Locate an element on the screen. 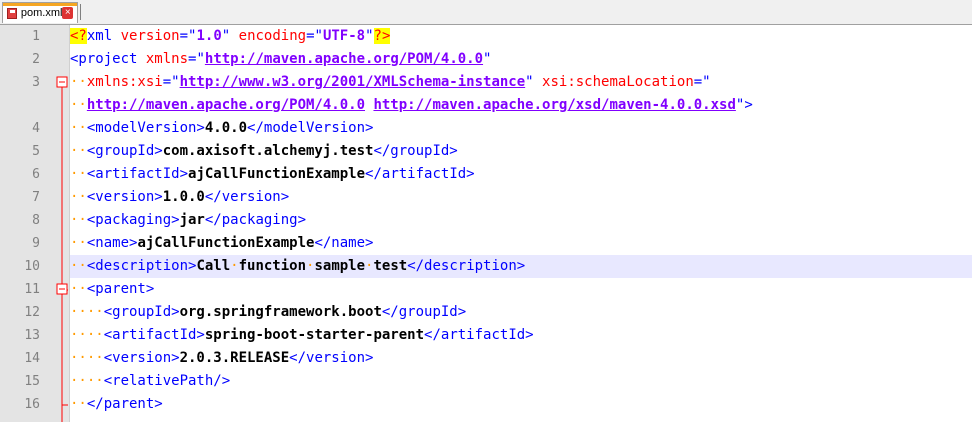 The image size is (972, 422). line-number: 1 is located at coordinates (36, 36).